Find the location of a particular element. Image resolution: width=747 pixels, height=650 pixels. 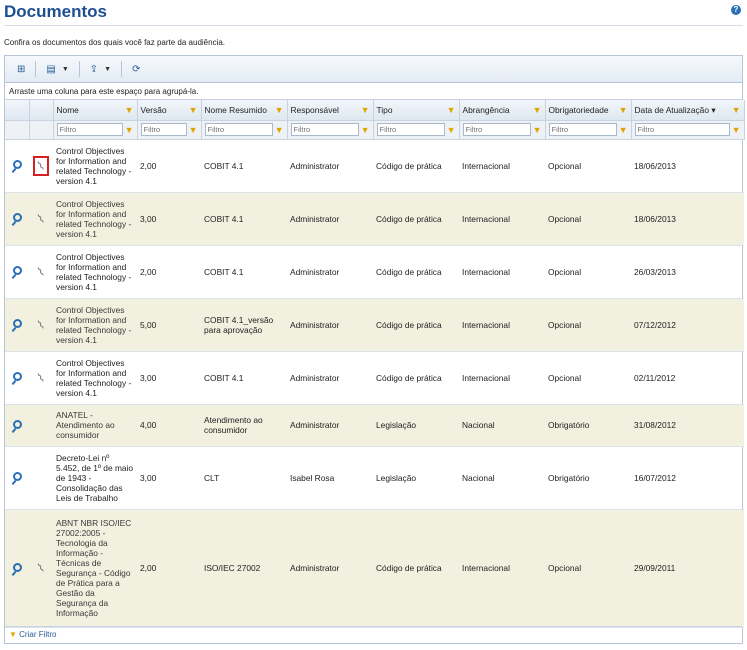

cell-short-name: CLT is located at coordinates (244, 478).